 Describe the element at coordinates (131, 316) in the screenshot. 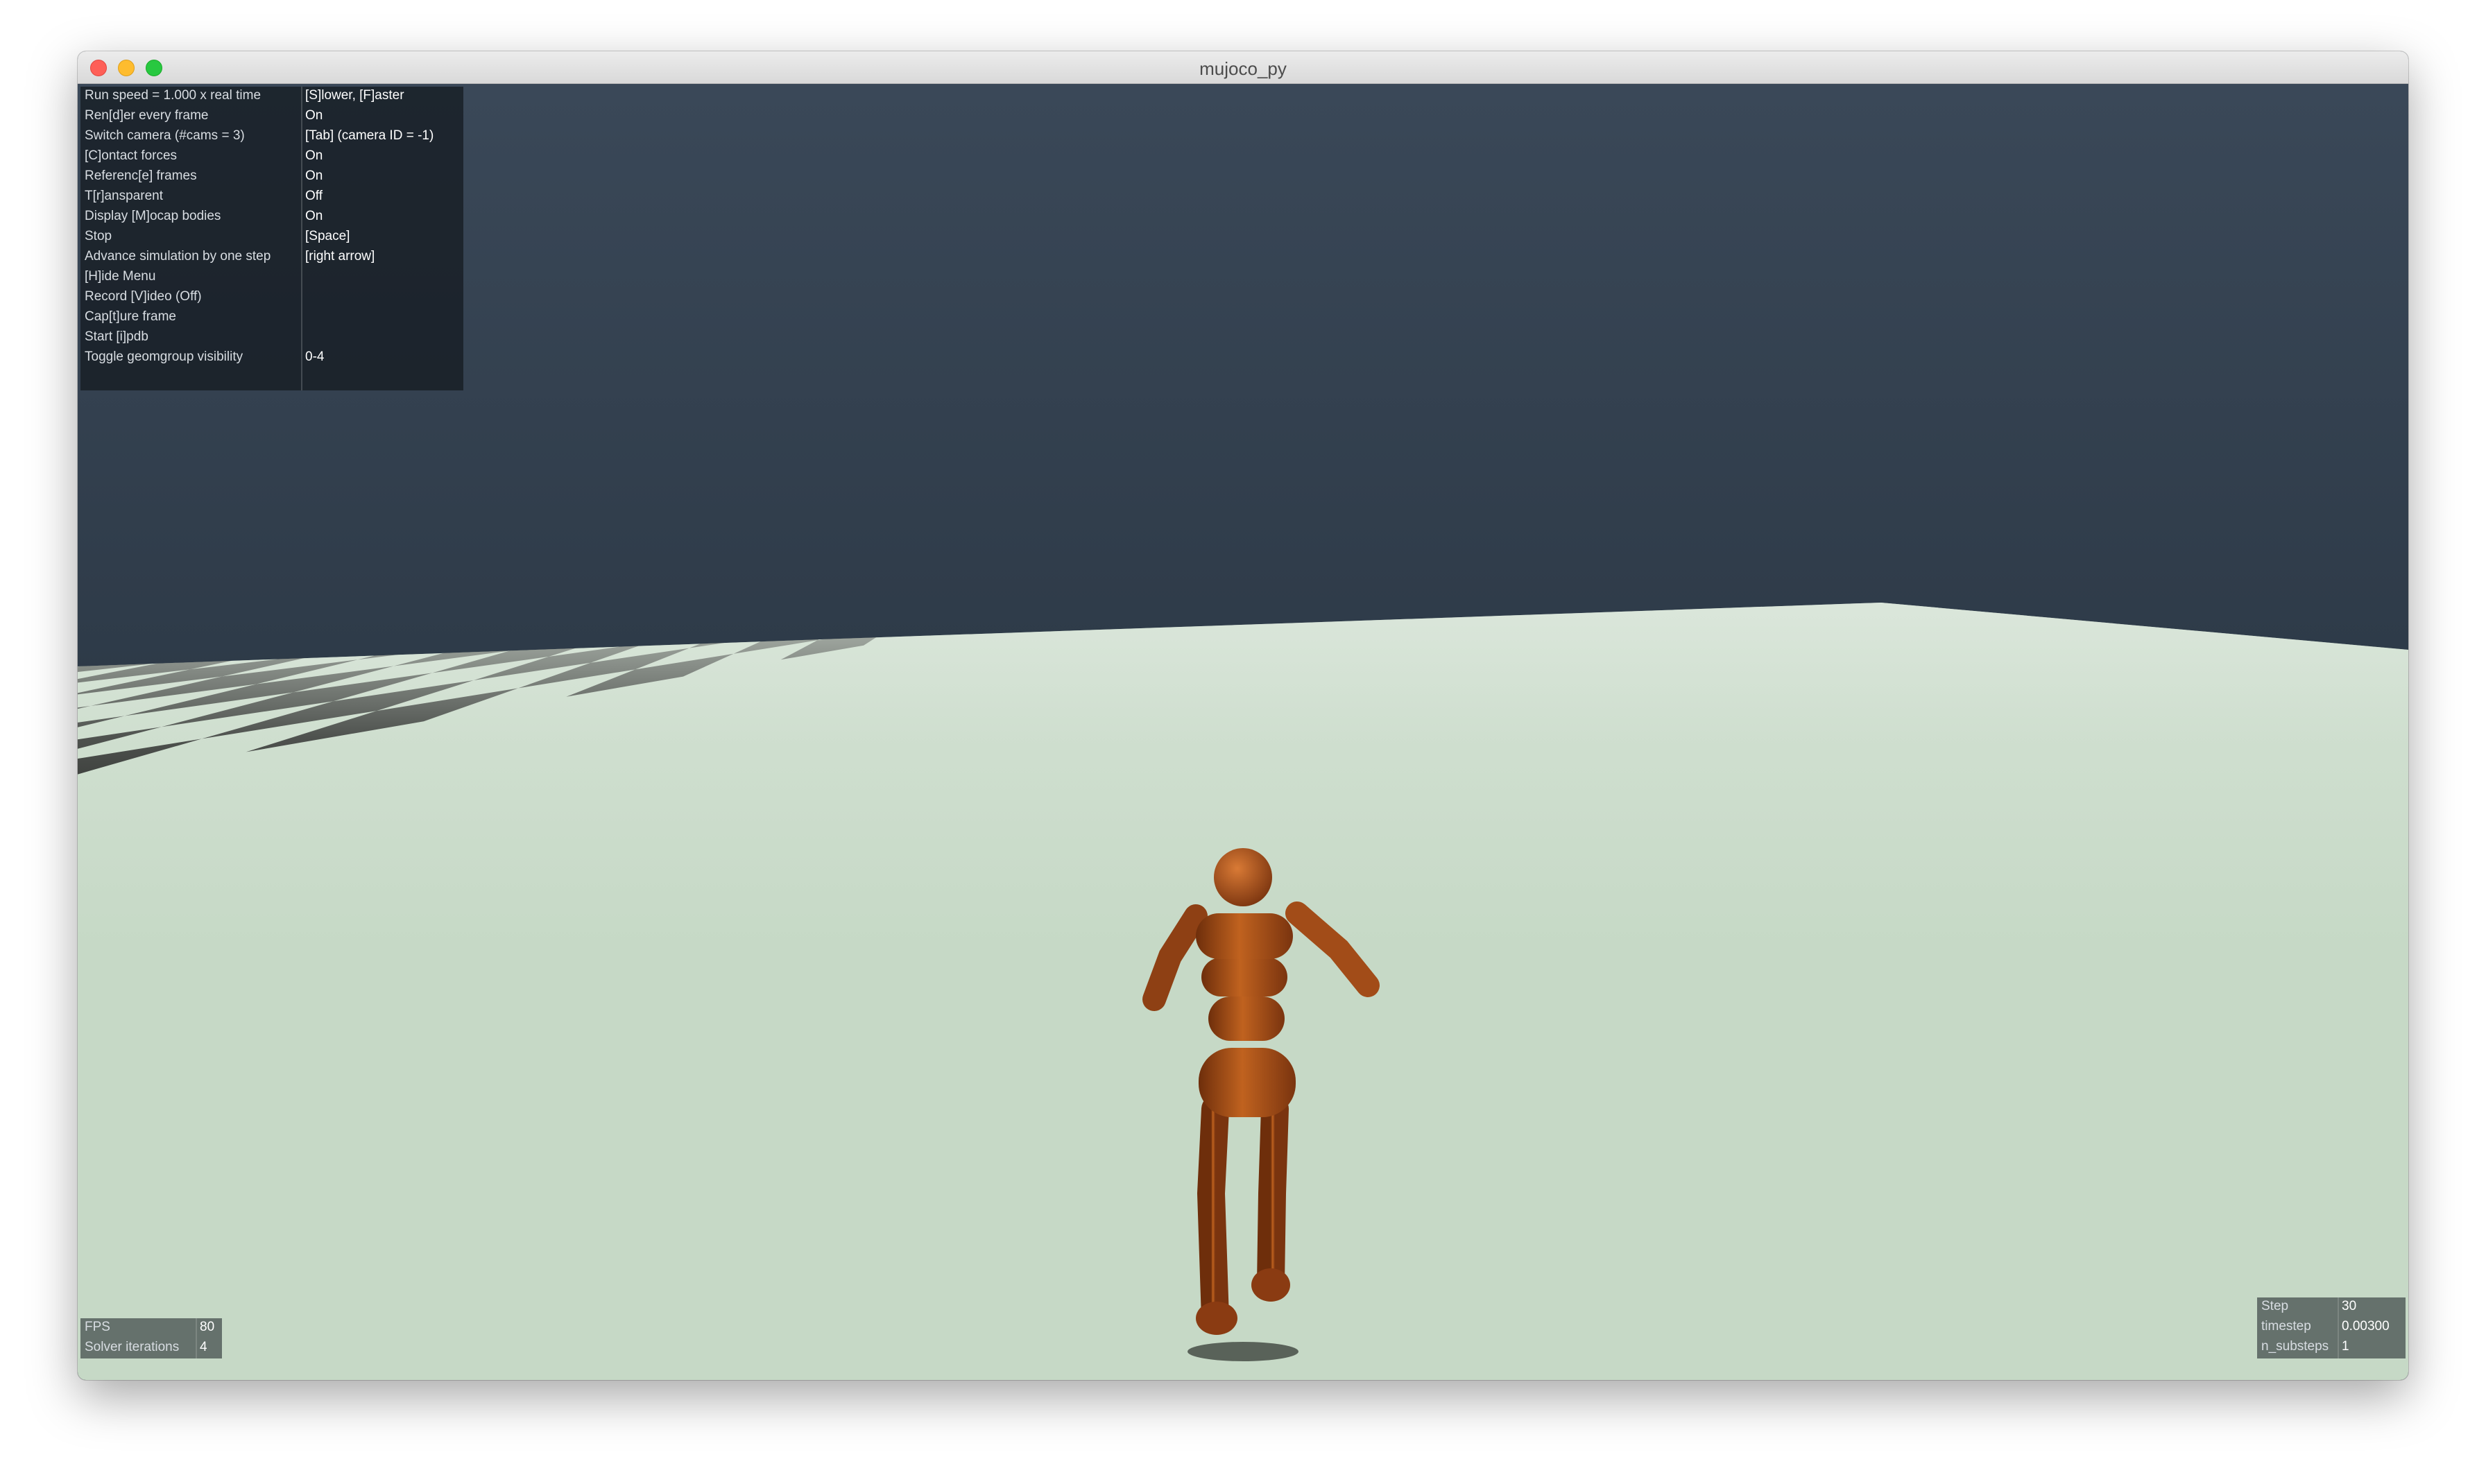

I see `menu-row-label: Cap[t]ure frame` at that location.